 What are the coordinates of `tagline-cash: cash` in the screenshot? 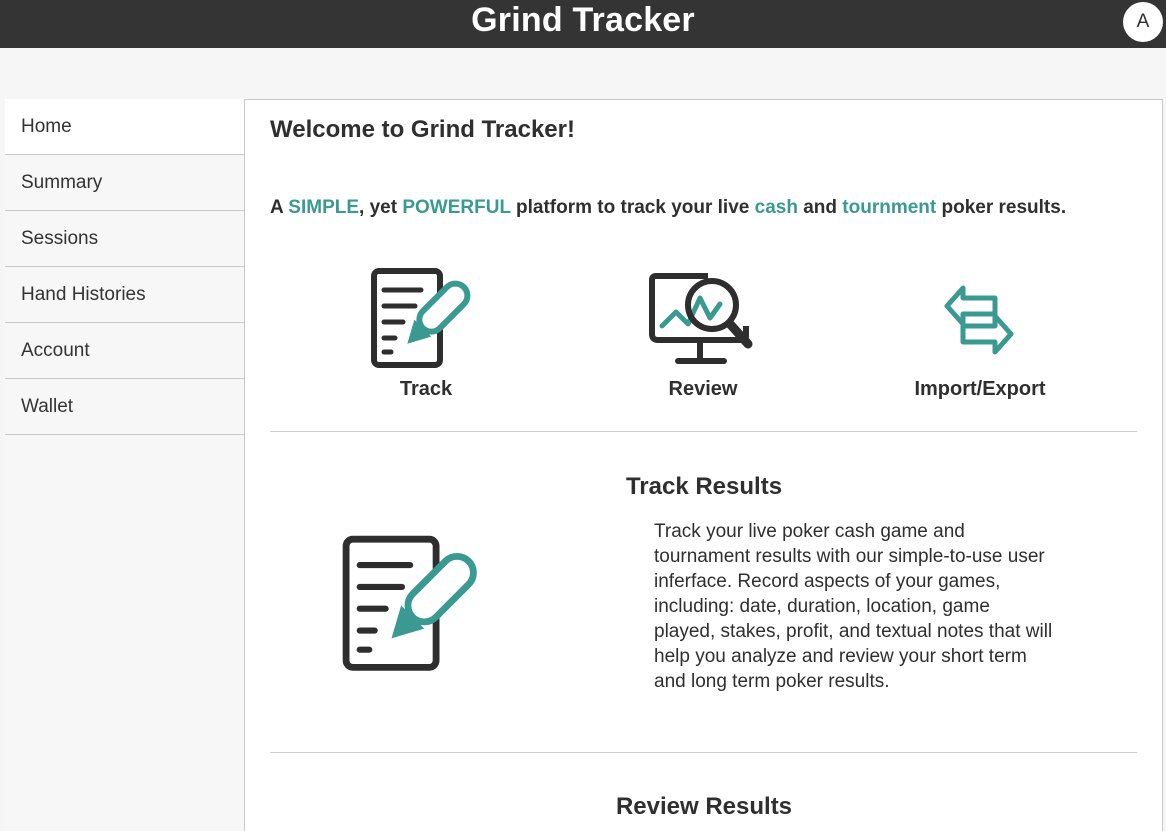 It's located at (776, 207).